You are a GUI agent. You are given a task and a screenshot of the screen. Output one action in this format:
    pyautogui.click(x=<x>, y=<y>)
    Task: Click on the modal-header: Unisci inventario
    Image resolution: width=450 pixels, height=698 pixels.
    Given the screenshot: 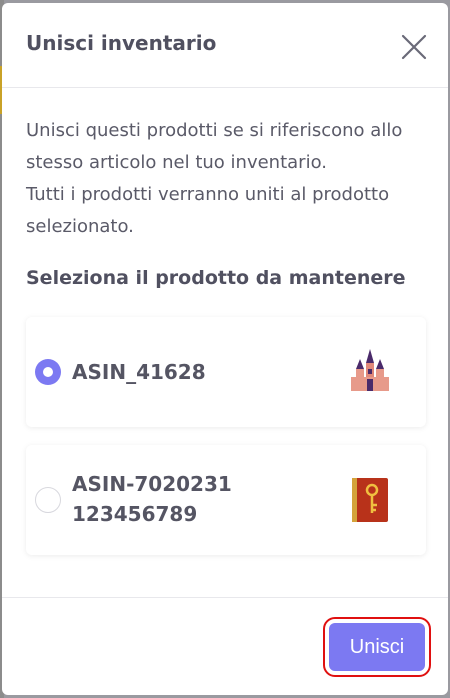 What is the action you would take?
    pyautogui.click(x=225, y=45)
    